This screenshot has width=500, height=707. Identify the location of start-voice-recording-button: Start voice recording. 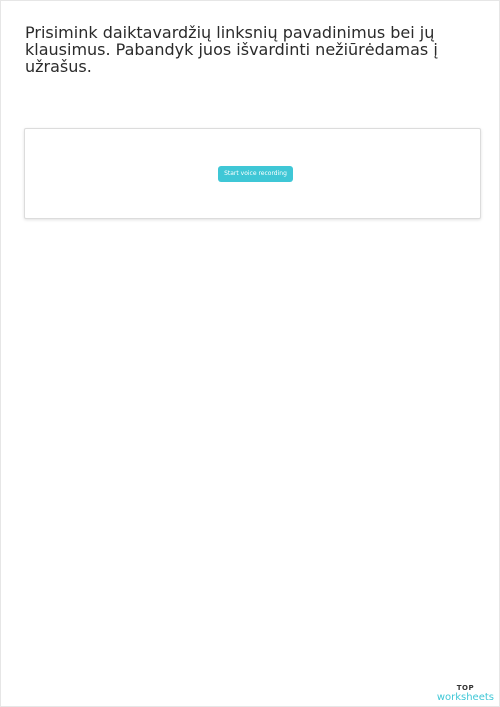
(255, 174).